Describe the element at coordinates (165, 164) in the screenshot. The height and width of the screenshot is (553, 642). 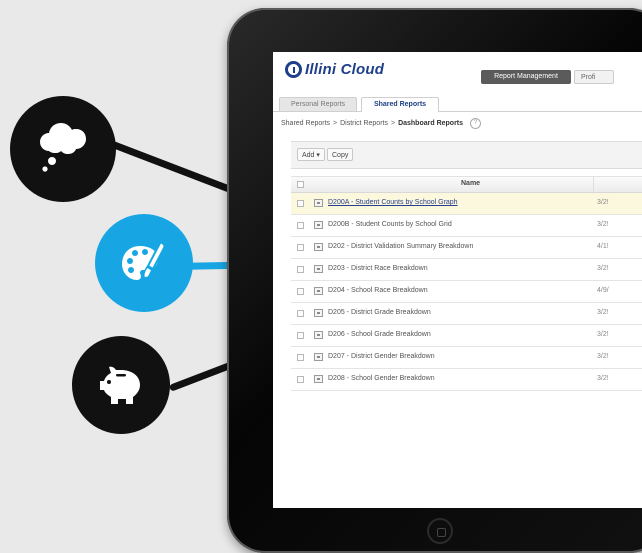
I see `connector-thought` at that location.